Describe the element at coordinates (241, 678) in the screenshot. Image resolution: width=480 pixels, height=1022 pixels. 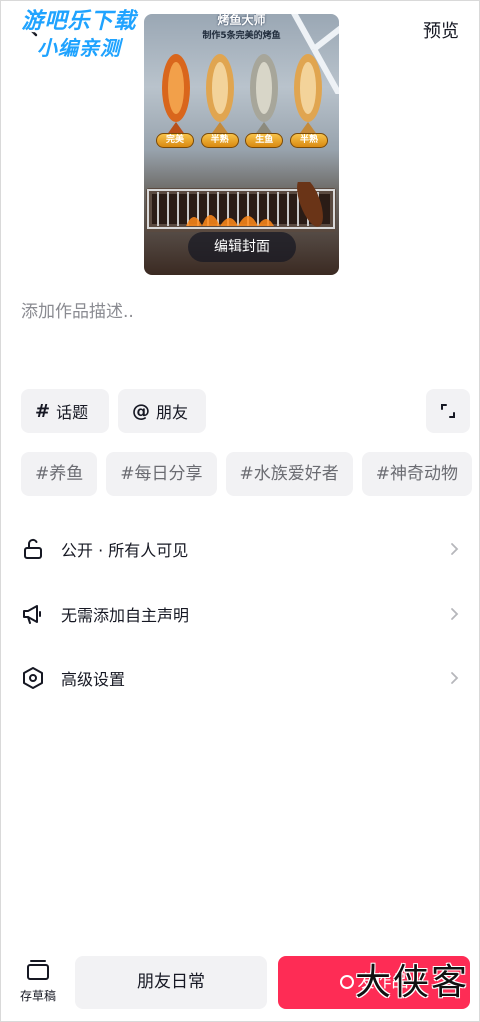
I see `advanced-setting-row: 高级设置` at that location.